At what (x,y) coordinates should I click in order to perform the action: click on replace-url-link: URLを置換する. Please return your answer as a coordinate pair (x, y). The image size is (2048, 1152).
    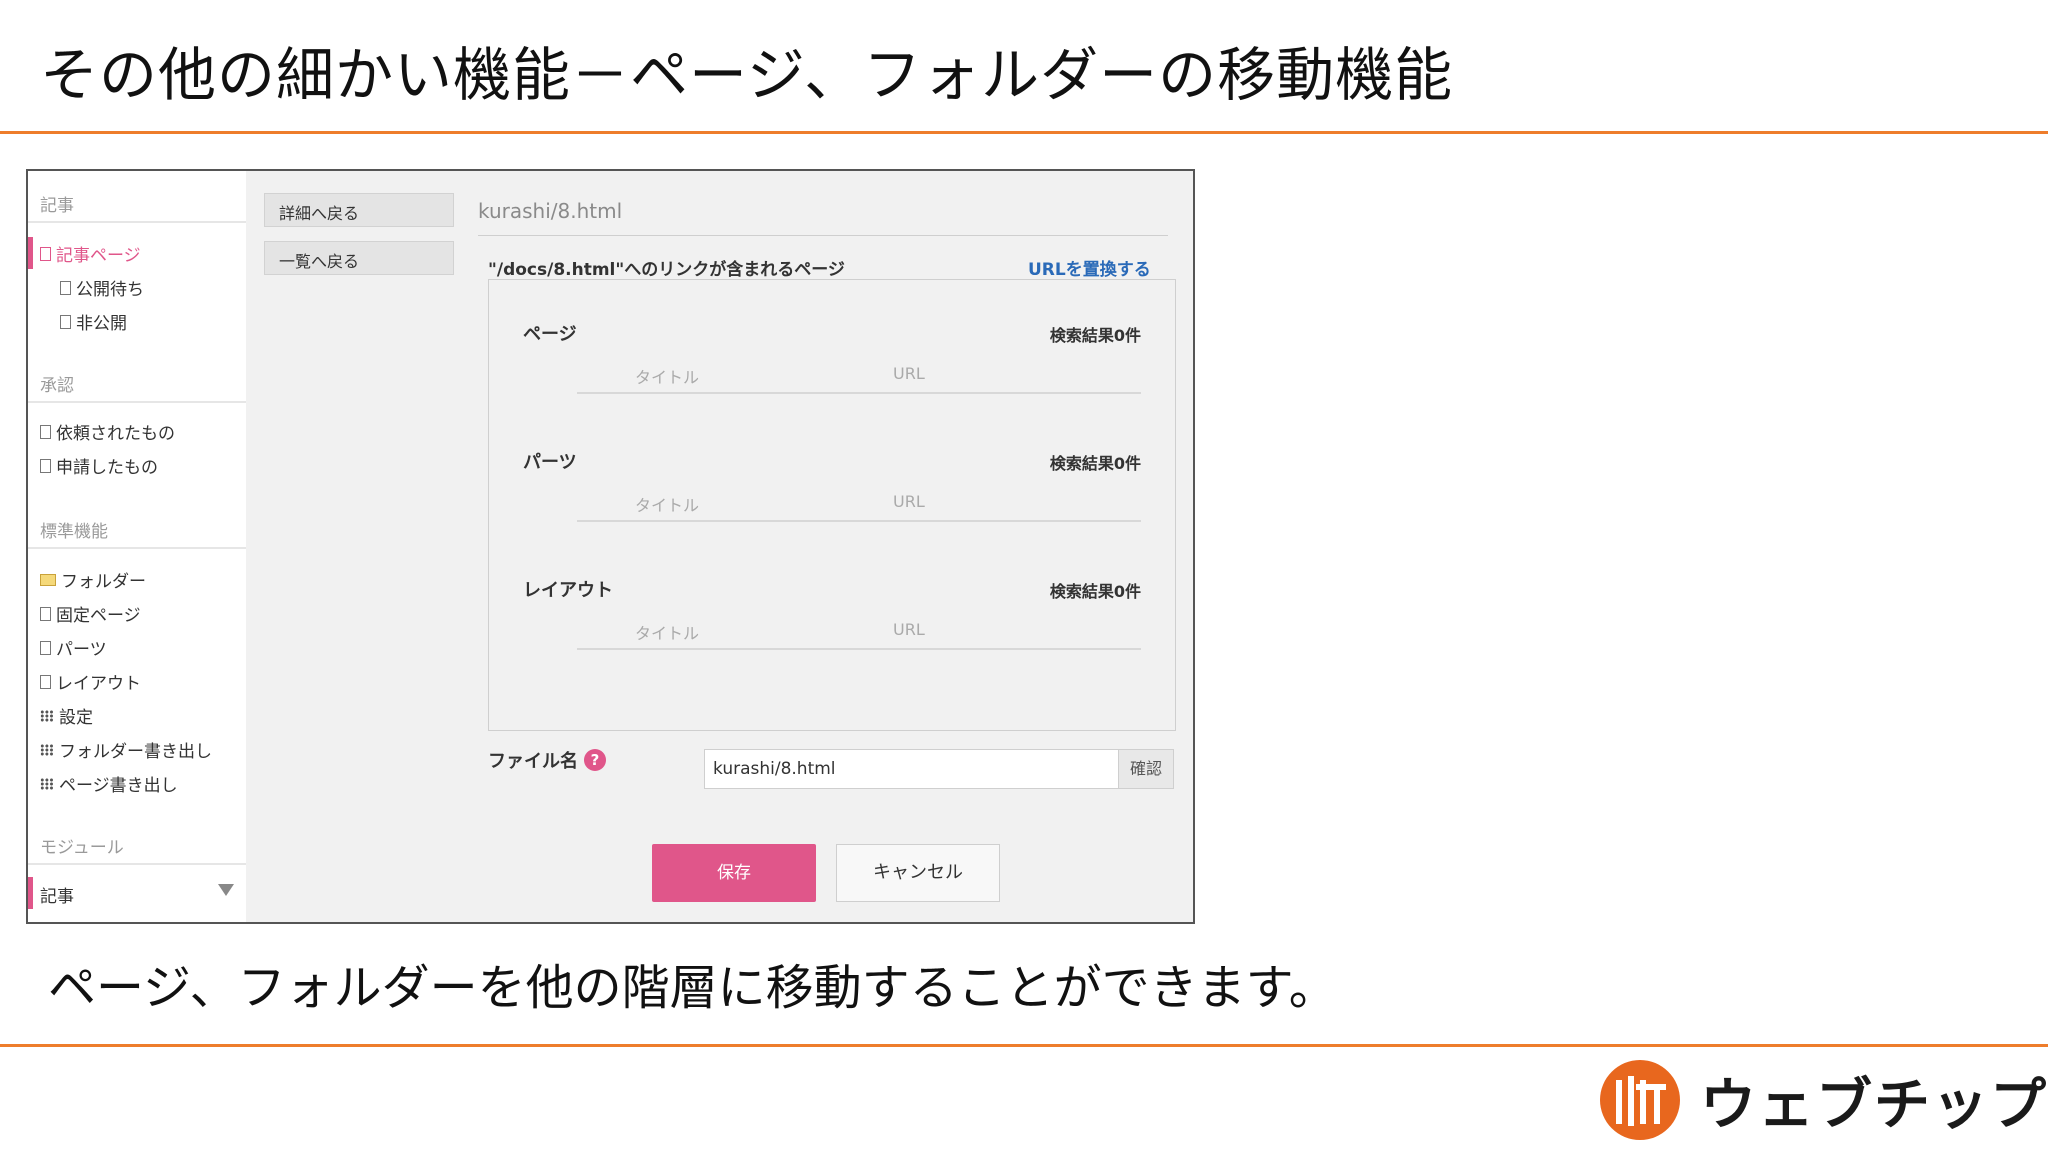
    Looking at the image, I should click on (1089, 267).